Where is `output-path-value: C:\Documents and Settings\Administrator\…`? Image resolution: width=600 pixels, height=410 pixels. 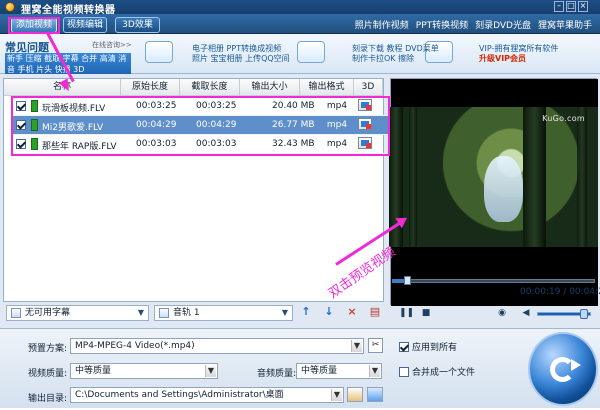
output-path-value: C:\Documents and Settings\Administrator\… is located at coordinates (179, 395).